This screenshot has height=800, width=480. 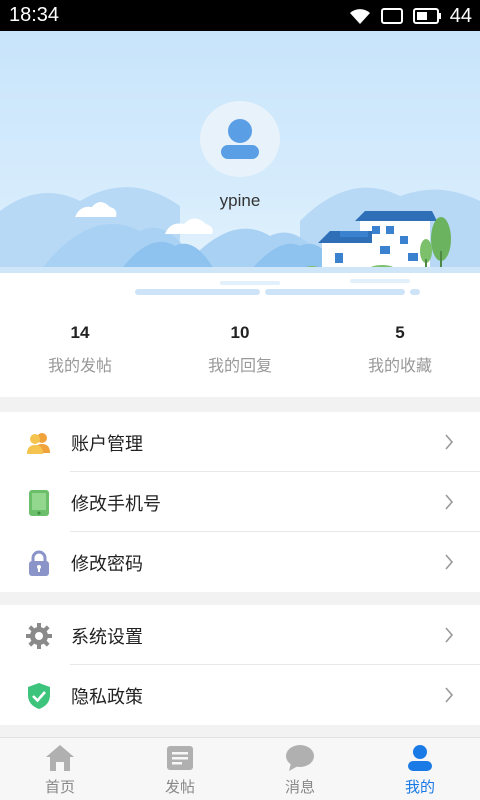 I want to click on tab-label: 消息, so click(x=299, y=787).